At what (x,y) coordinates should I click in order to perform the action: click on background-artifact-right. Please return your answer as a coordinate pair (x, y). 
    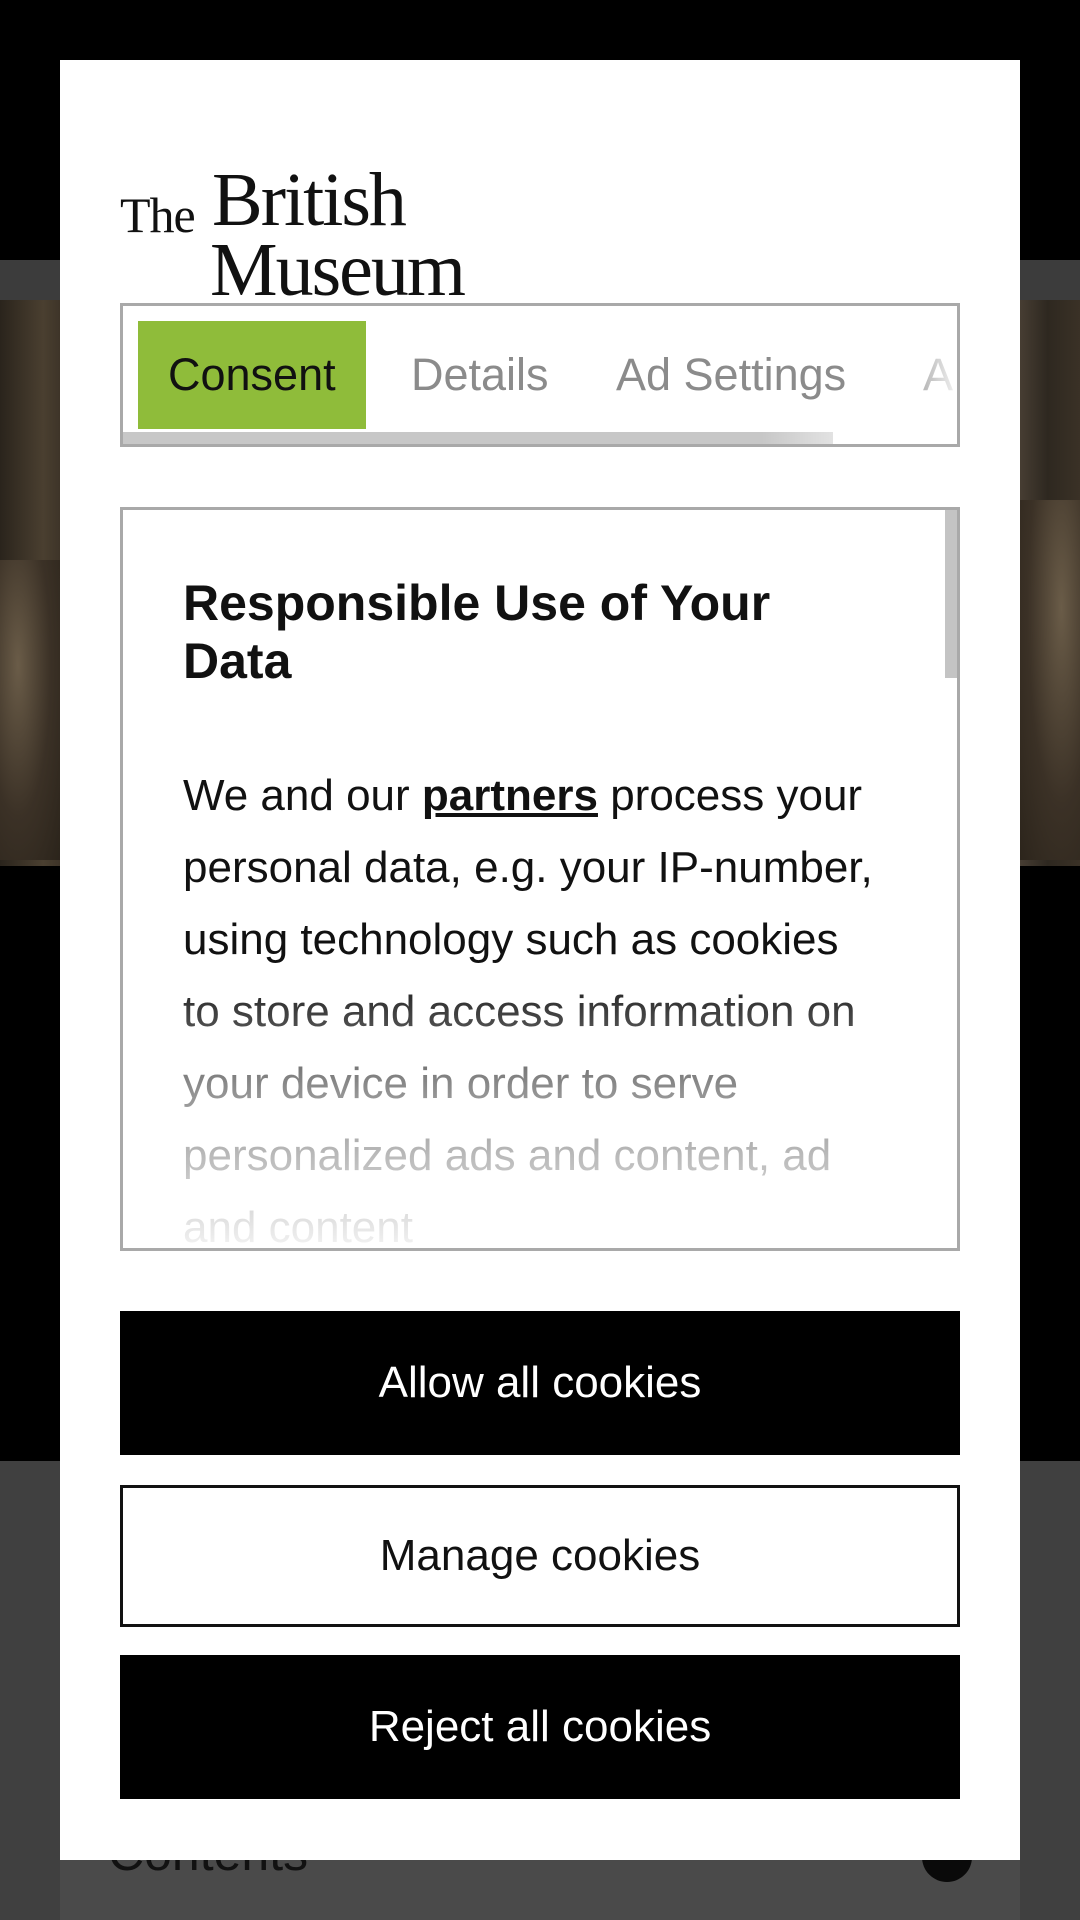
    Looking at the image, I should click on (1049, 680).